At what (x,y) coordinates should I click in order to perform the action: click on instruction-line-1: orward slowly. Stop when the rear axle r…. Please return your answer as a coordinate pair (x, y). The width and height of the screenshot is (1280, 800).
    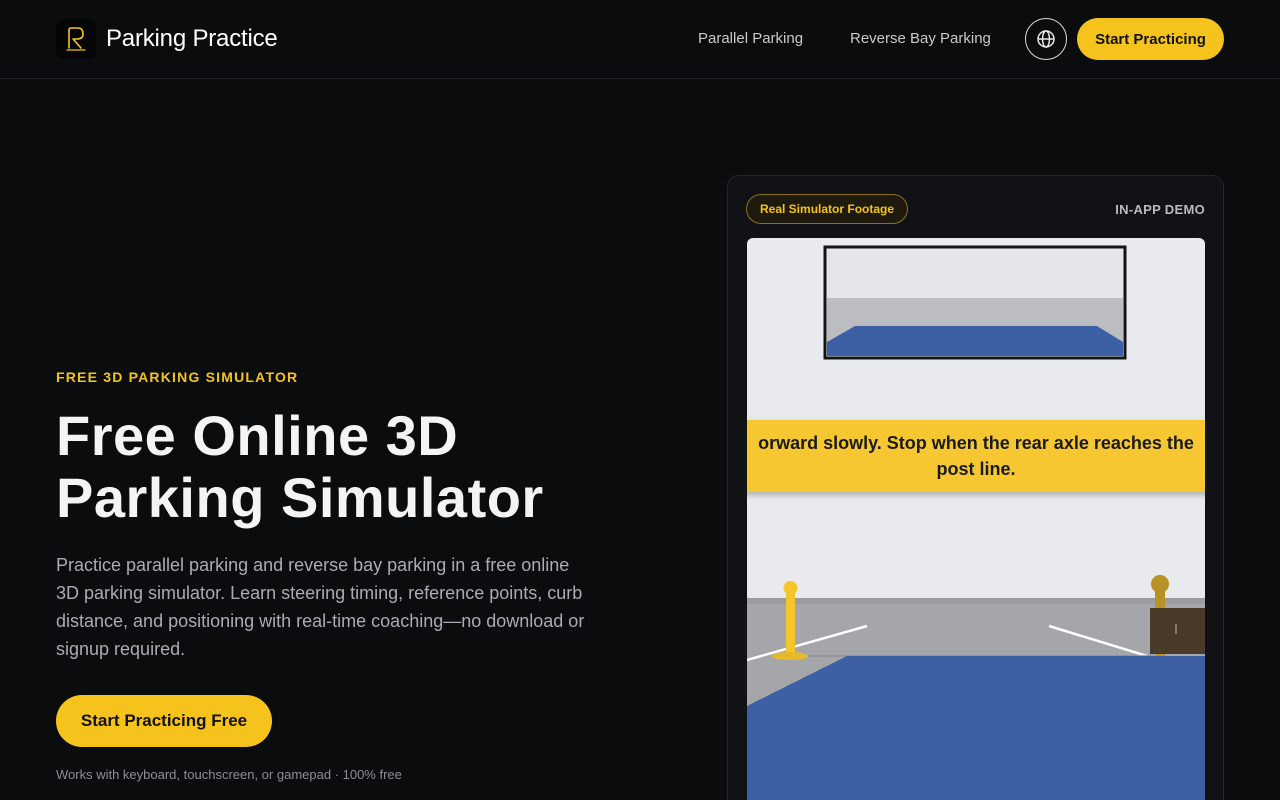
    Looking at the image, I should click on (976, 443).